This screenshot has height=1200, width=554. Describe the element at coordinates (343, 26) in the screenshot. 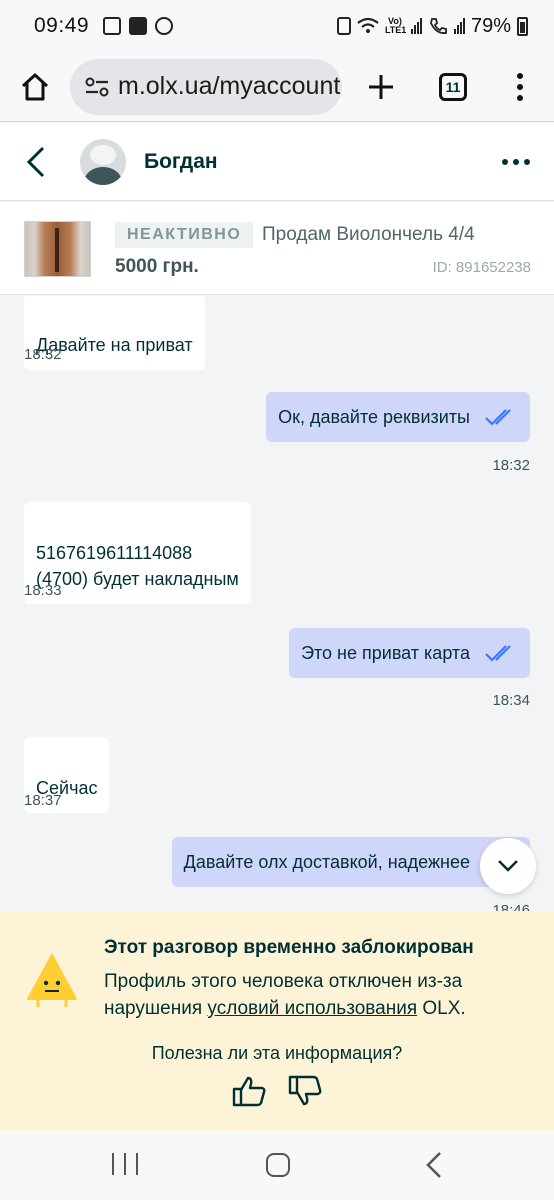

I see `sim-icon` at that location.